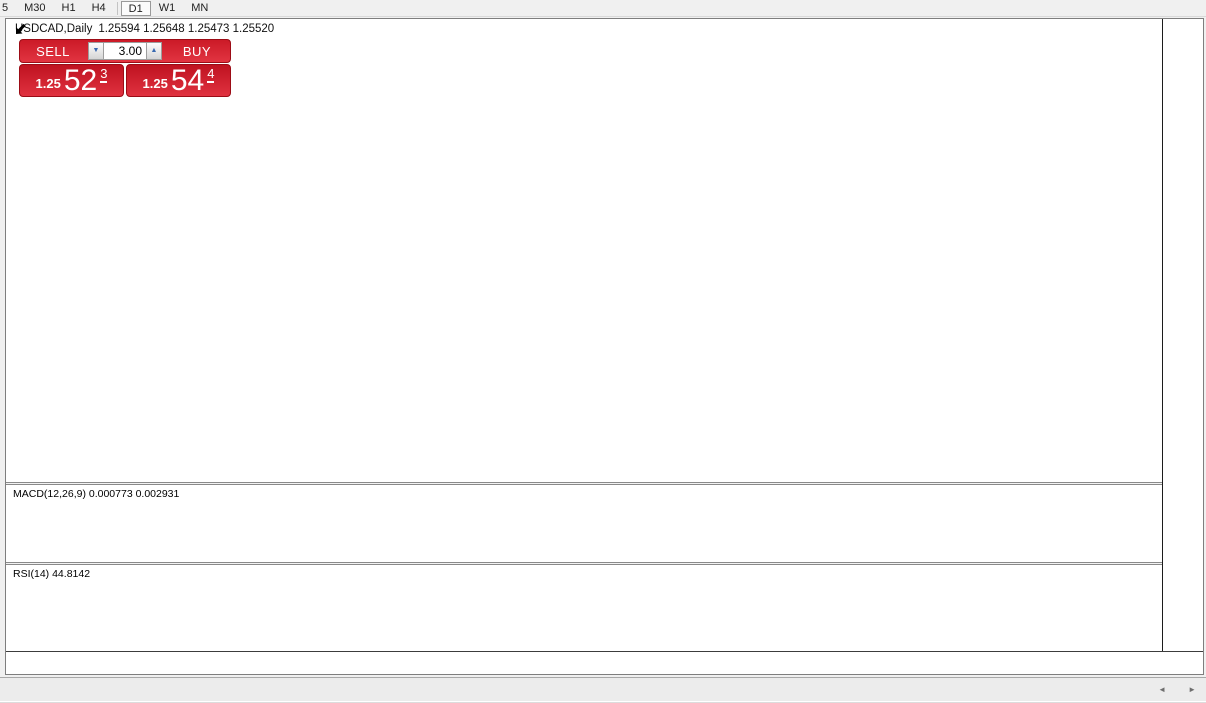 The width and height of the screenshot is (1206, 703). What do you see at coordinates (34, 8) in the screenshot?
I see `timeframe-button-m30: M30` at bounding box center [34, 8].